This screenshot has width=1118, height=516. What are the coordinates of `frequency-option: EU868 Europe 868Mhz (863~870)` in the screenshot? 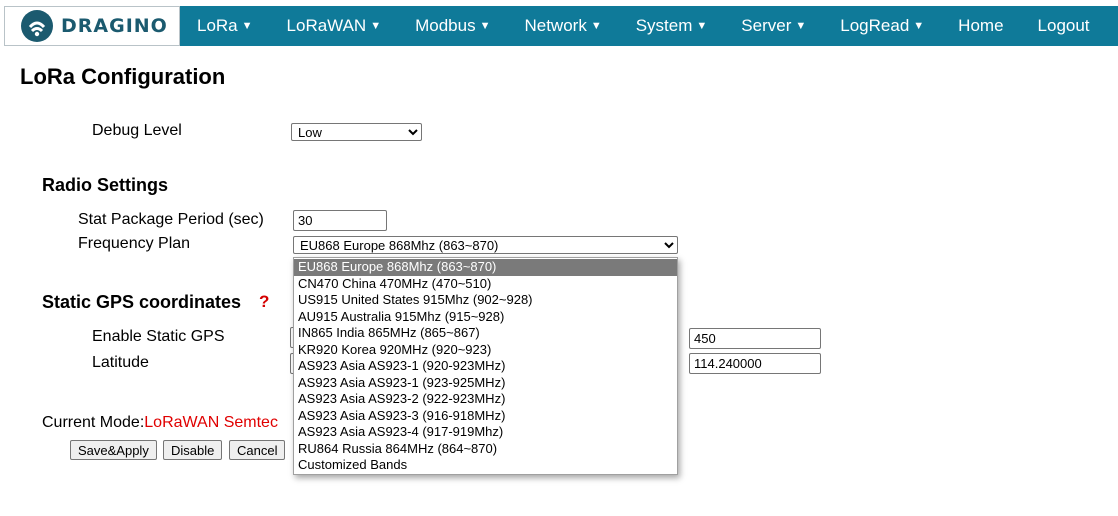 It's located at (485, 267).